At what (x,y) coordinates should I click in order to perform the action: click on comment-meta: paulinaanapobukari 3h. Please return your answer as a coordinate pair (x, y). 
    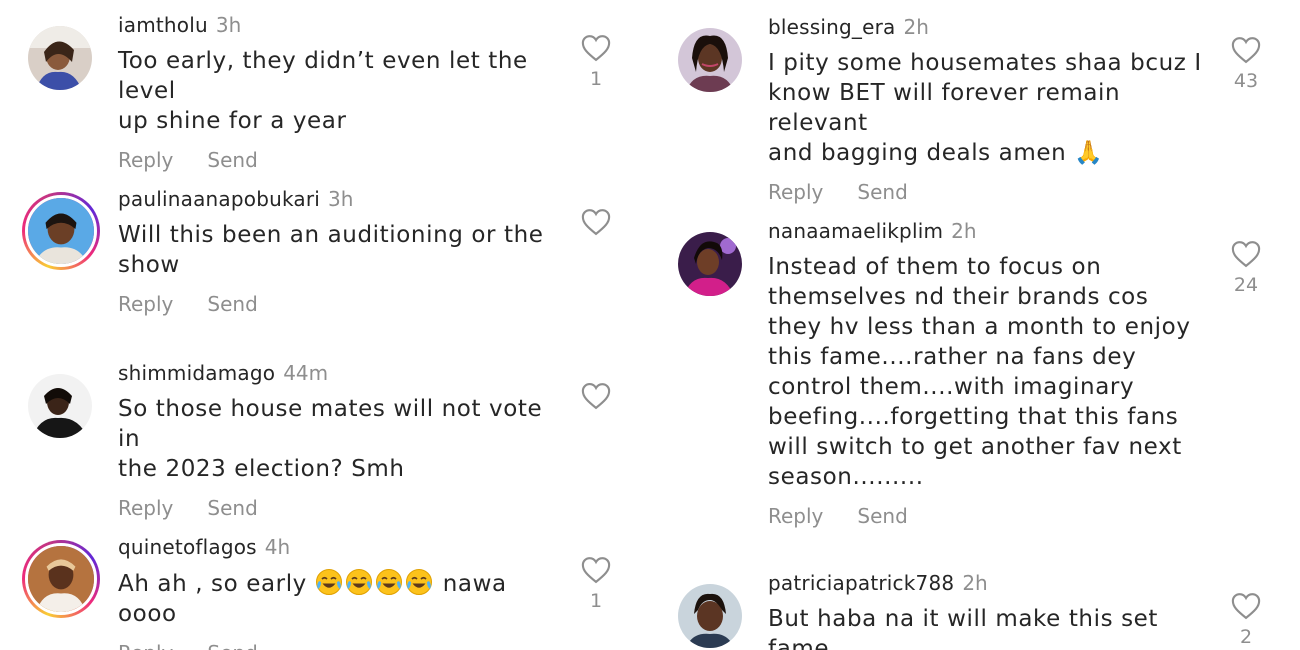
    Looking at the image, I should click on (340, 199).